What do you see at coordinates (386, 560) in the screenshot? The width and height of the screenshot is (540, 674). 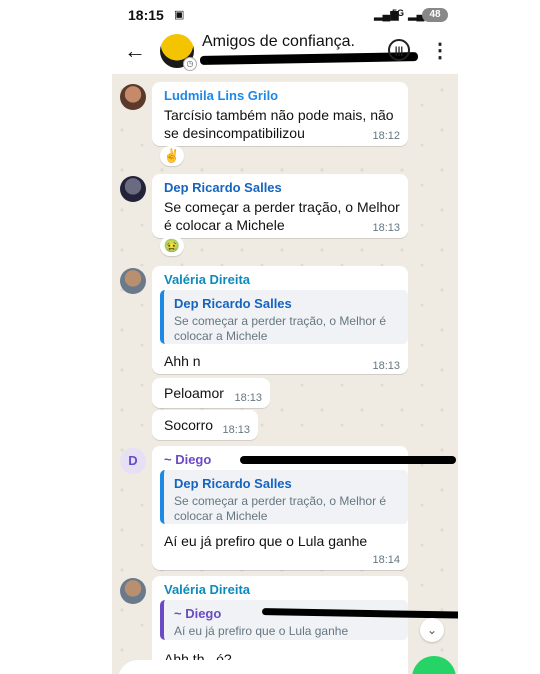 I see `message-time: 18:14` at bounding box center [386, 560].